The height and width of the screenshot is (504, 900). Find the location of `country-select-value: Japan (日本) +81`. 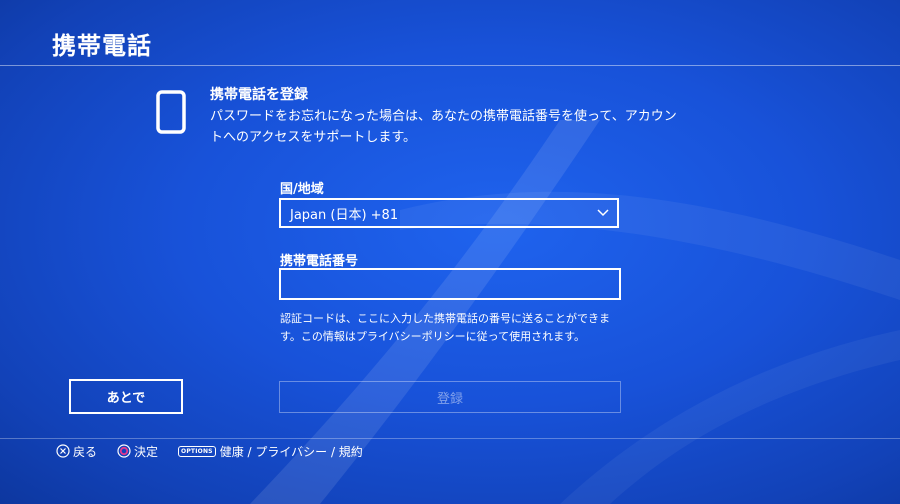

country-select-value: Japan (日本) +81 is located at coordinates (344, 215).